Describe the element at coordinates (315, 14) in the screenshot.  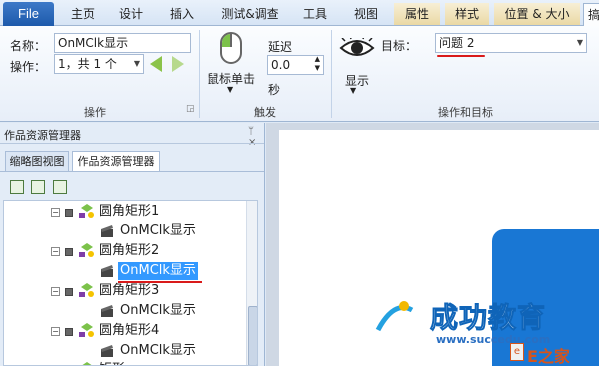
I see `tab-tools: 工具` at that location.